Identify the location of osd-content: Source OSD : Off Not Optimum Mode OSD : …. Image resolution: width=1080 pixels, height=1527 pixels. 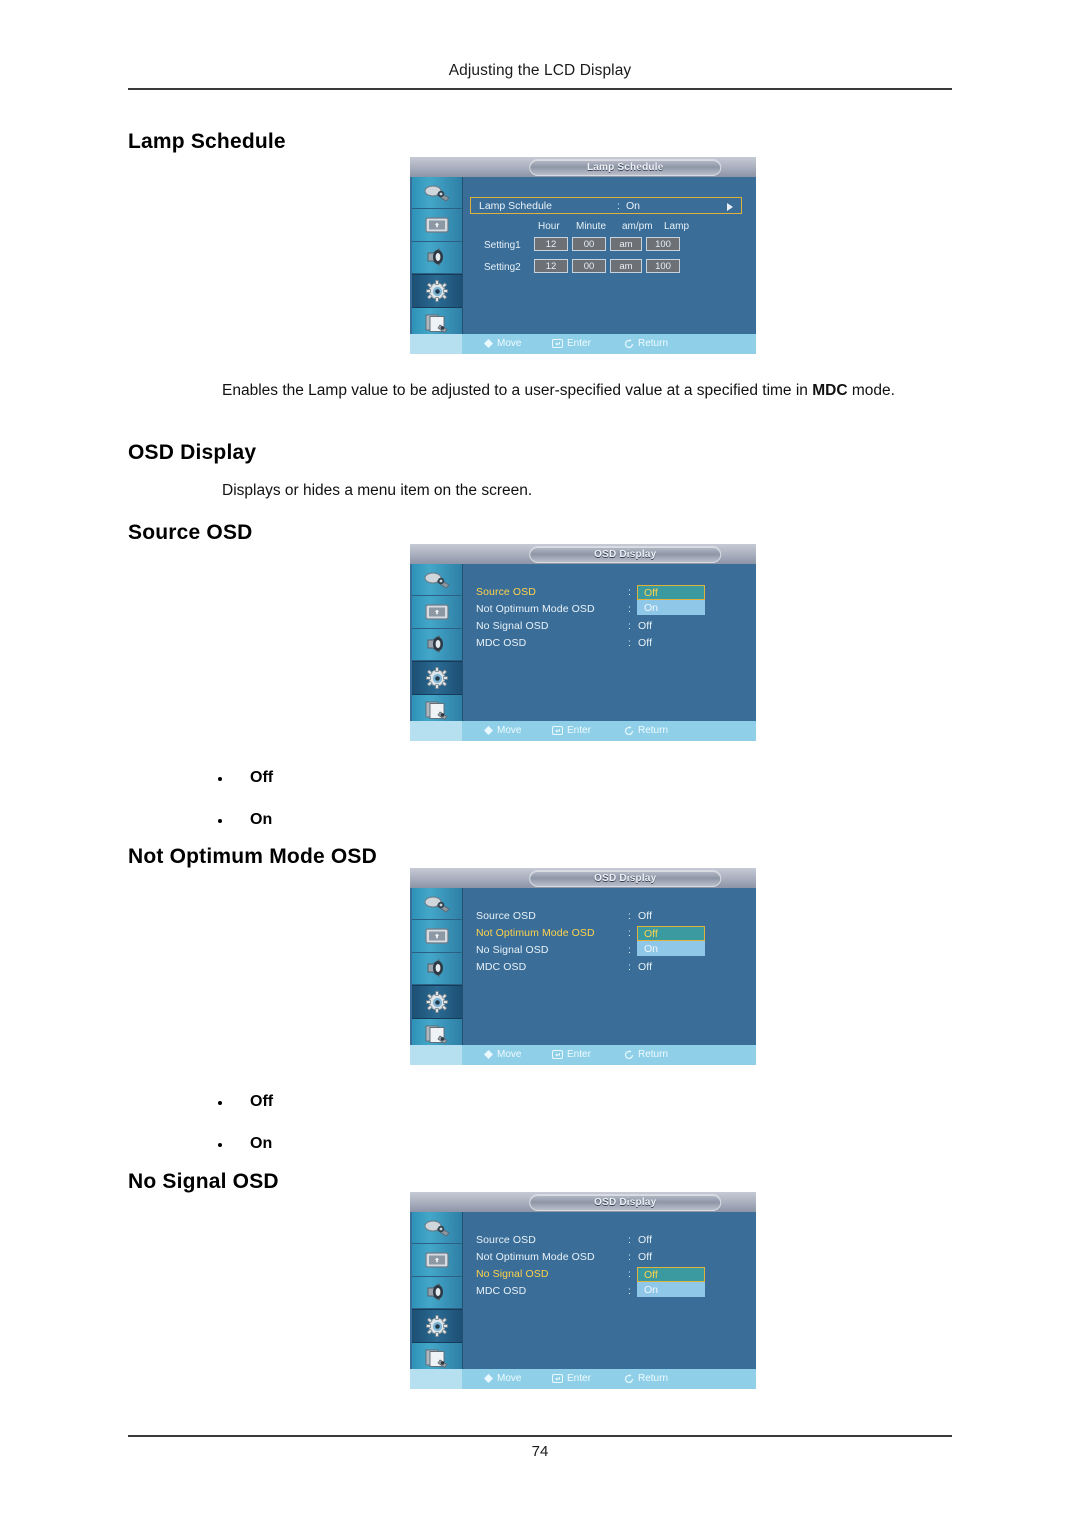
(609, 1290).